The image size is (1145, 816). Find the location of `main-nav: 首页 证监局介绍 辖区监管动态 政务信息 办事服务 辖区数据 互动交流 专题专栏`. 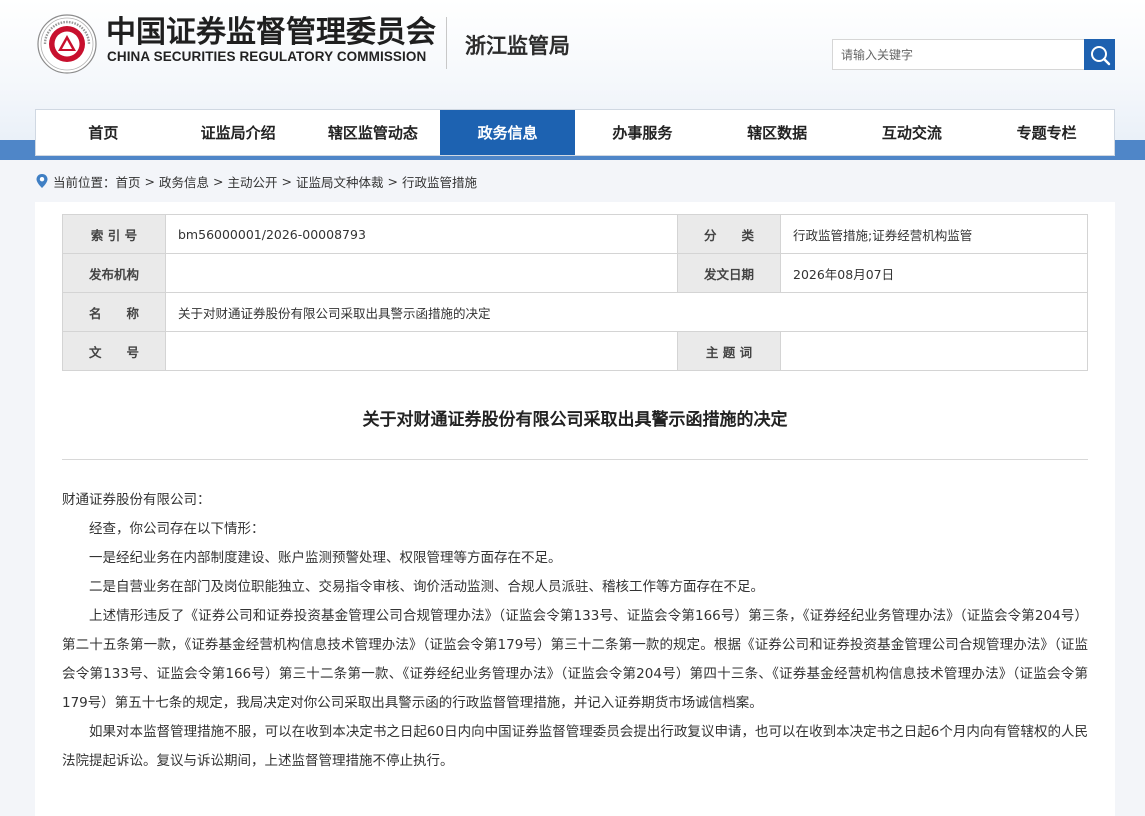

main-nav: 首页 证监局介绍 辖区监管动态 政务信息 办事服务 辖区数据 互动交流 专题专栏 is located at coordinates (575, 132).